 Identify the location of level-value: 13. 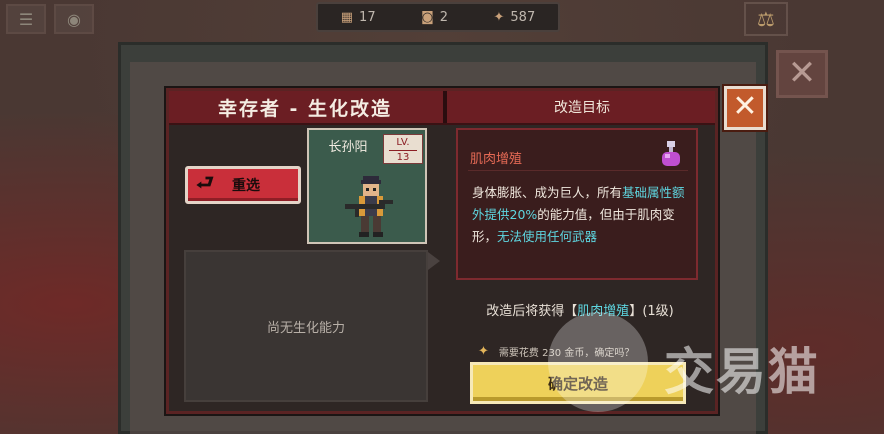
(403, 157).